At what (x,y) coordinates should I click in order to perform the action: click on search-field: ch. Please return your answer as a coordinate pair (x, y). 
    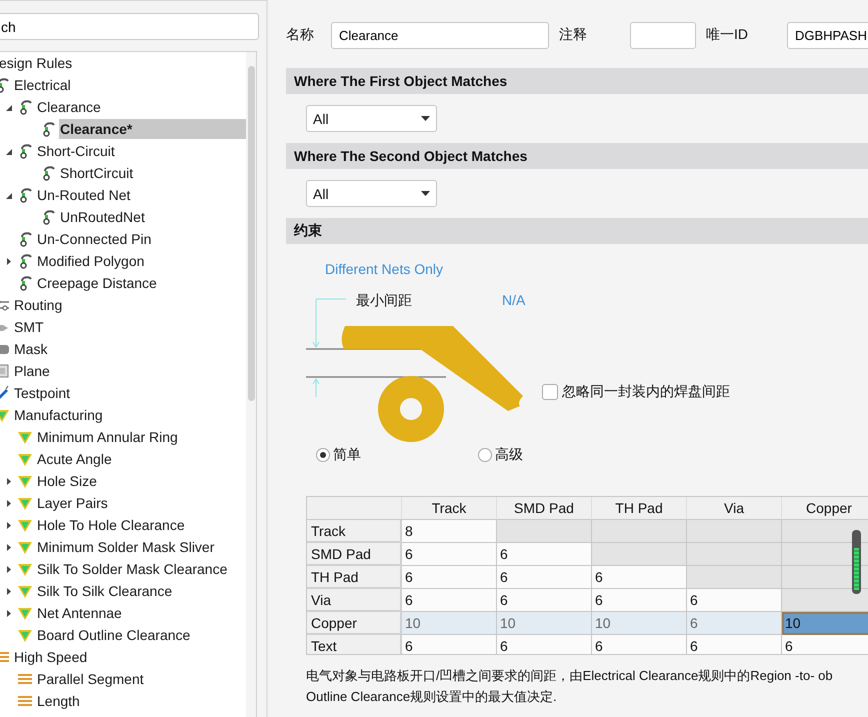
    Looking at the image, I should click on (129, 26).